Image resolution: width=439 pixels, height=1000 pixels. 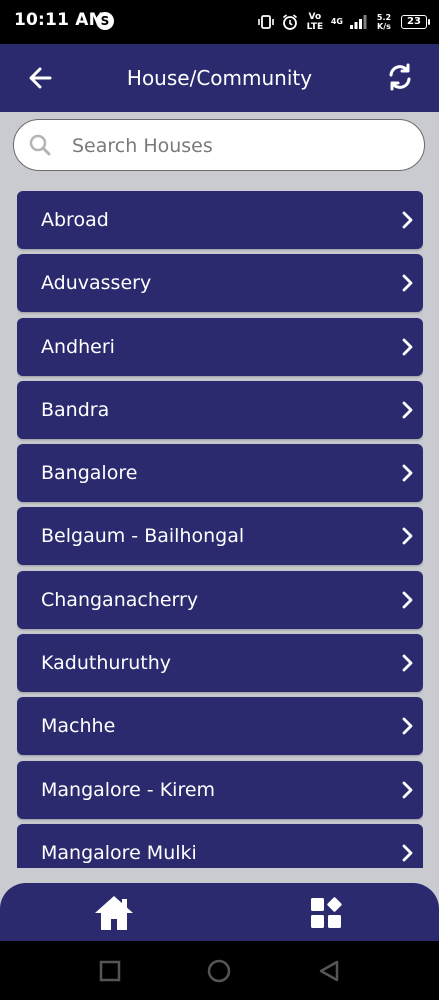 I want to click on recents-button, so click(x=110, y=971).